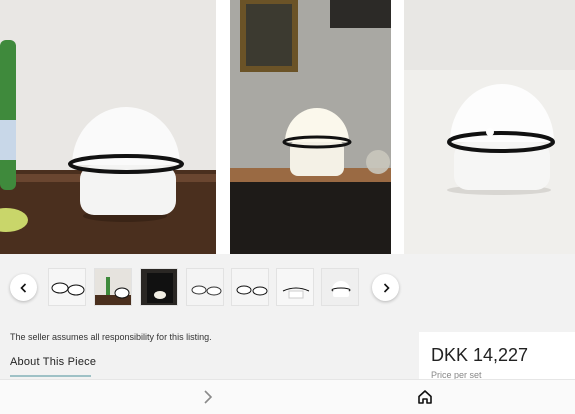 This screenshot has width=575, height=414. What do you see at coordinates (287, 396) in the screenshot?
I see `bottom-navigation-bar` at bounding box center [287, 396].